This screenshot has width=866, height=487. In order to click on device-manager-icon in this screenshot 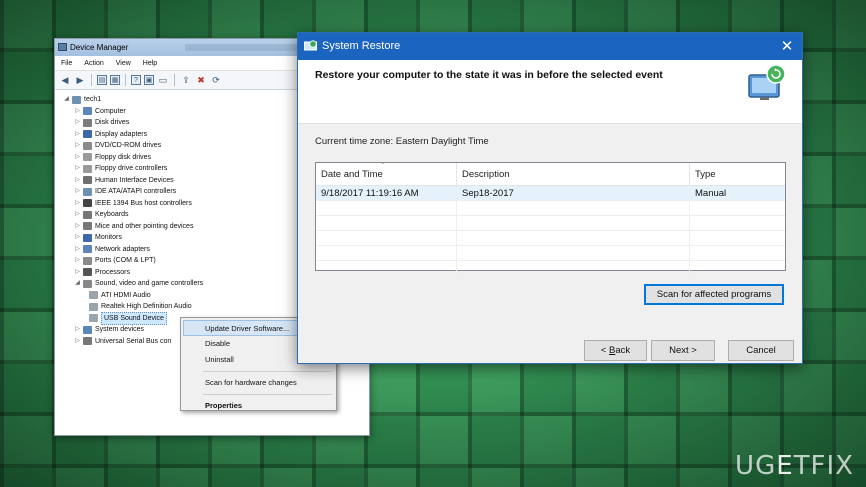, I will do `click(62, 47)`.